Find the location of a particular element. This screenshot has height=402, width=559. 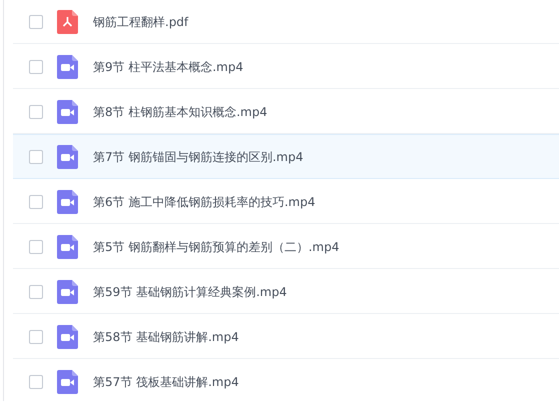

file-name: 第57节 筏板基础讲解.mp4 is located at coordinates (166, 381).